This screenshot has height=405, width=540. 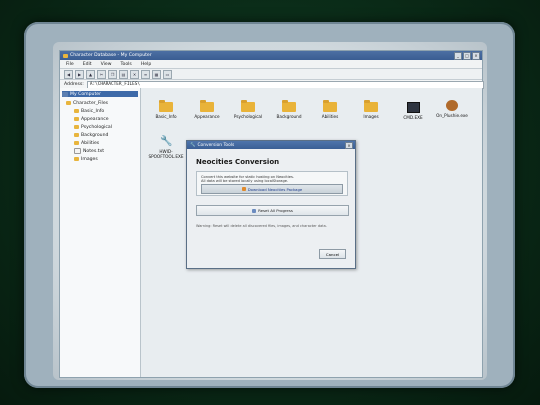 I want to click on bear-icon, so click(x=452, y=105).